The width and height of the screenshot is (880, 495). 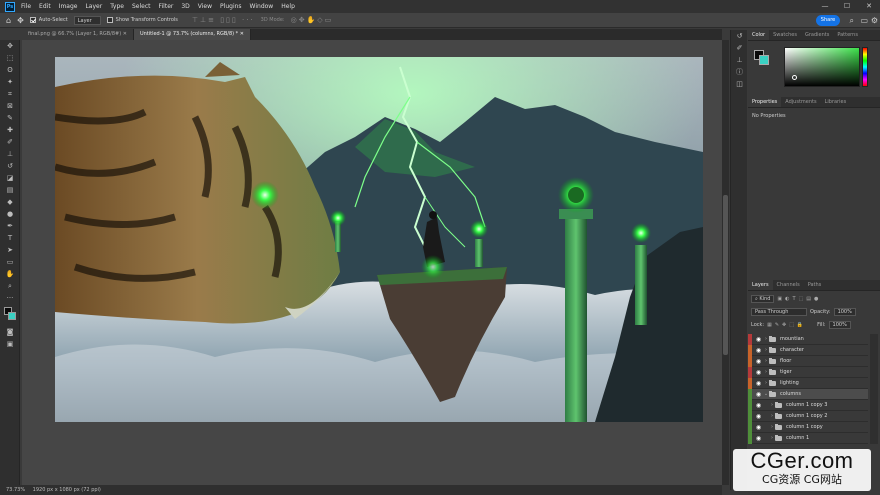 I want to click on history-icon: ↺, so click(x=739, y=36).